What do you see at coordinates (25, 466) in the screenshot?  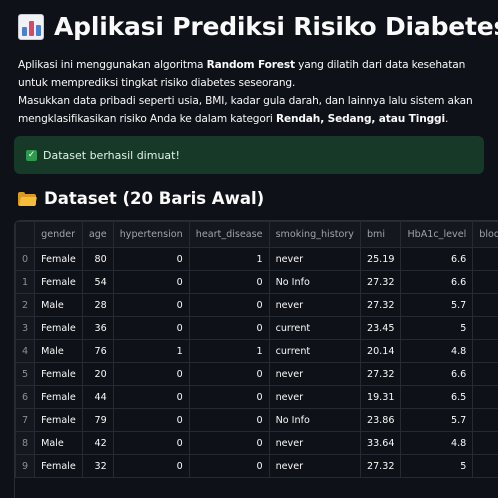 I see `row-index-cell: 9` at bounding box center [25, 466].